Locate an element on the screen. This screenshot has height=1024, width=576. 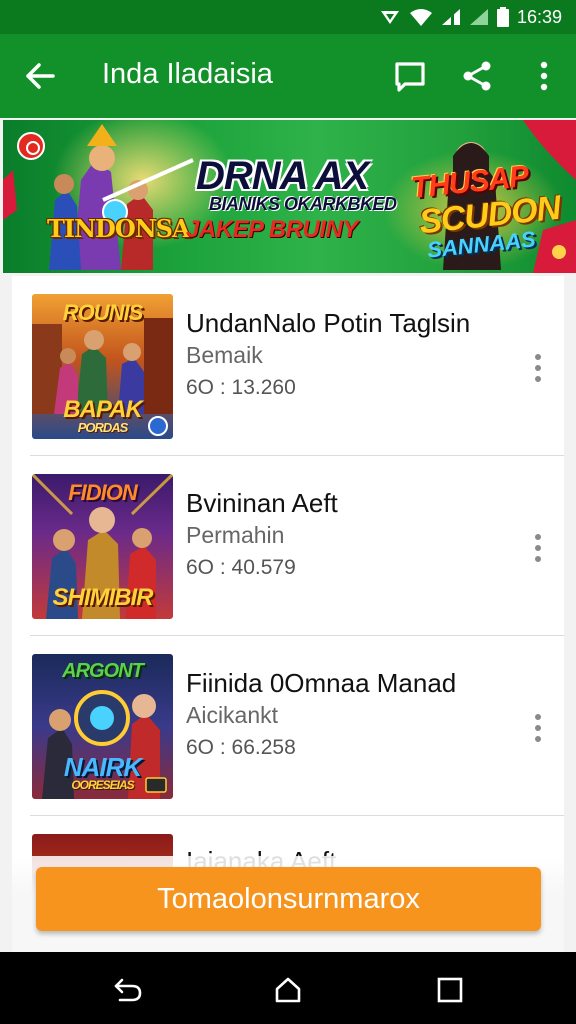
share-button is located at coordinates (477, 76).